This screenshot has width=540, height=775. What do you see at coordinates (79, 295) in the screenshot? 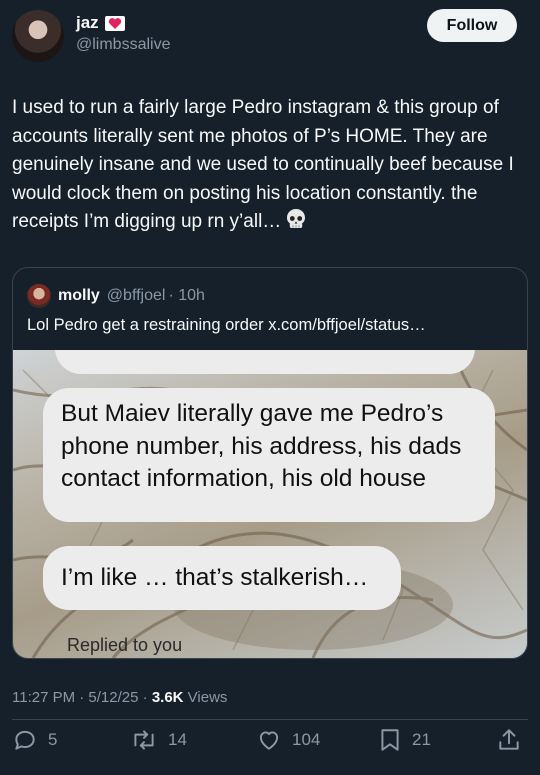
I see `quoted-author-name: molly` at bounding box center [79, 295].